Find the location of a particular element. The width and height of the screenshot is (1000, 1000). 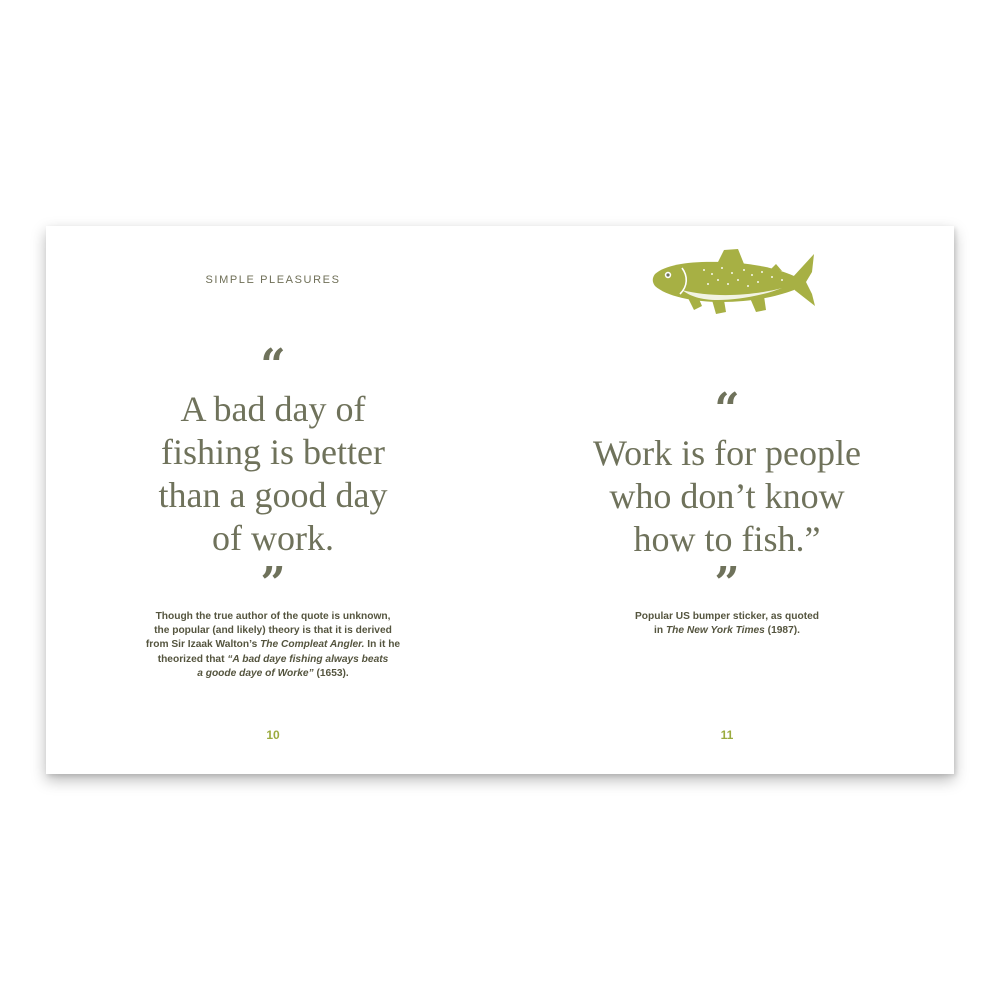

quote-line: who don’t know is located at coordinates (727, 496).